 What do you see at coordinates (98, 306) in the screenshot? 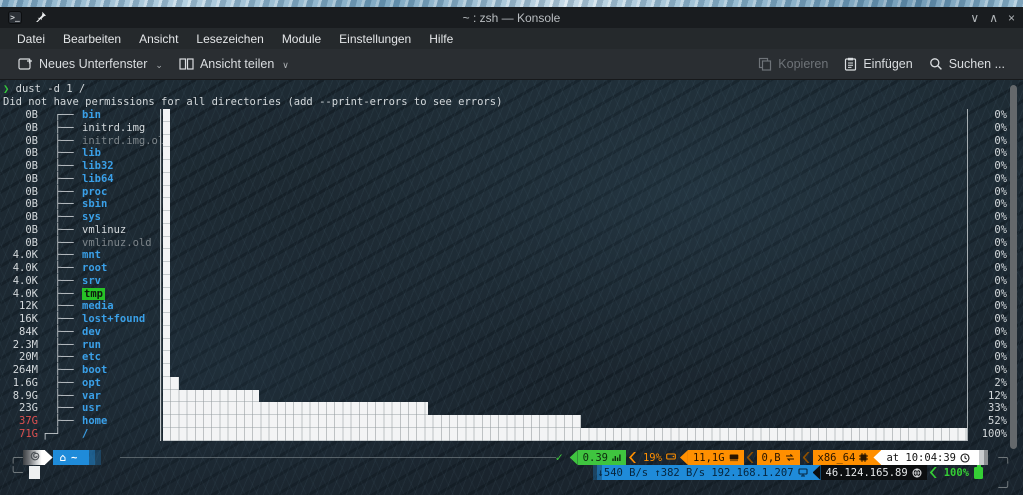
I see `dust-name: media` at bounding box center [98, 306].